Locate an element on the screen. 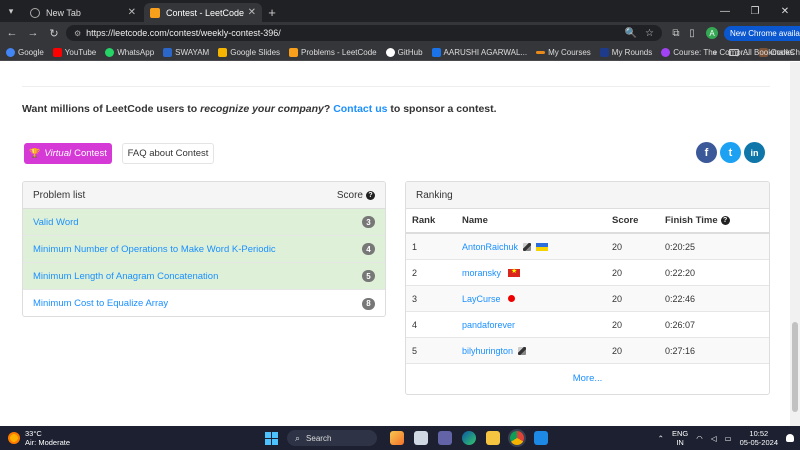 This screenshot has width=800, height=450. problem-row: Valid Word 3 is located at coordinates (204, 222).